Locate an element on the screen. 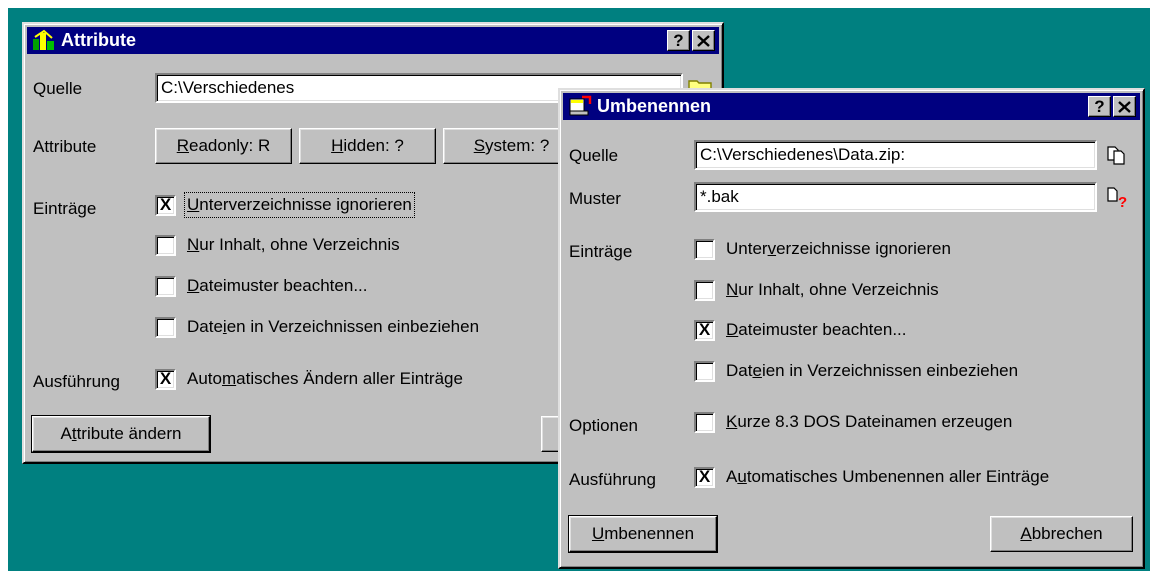  attribute-option-unterverzeichnisse-ignorieren: X Unterverzeichnisse ignorieren is located at coordinates (370, 205).